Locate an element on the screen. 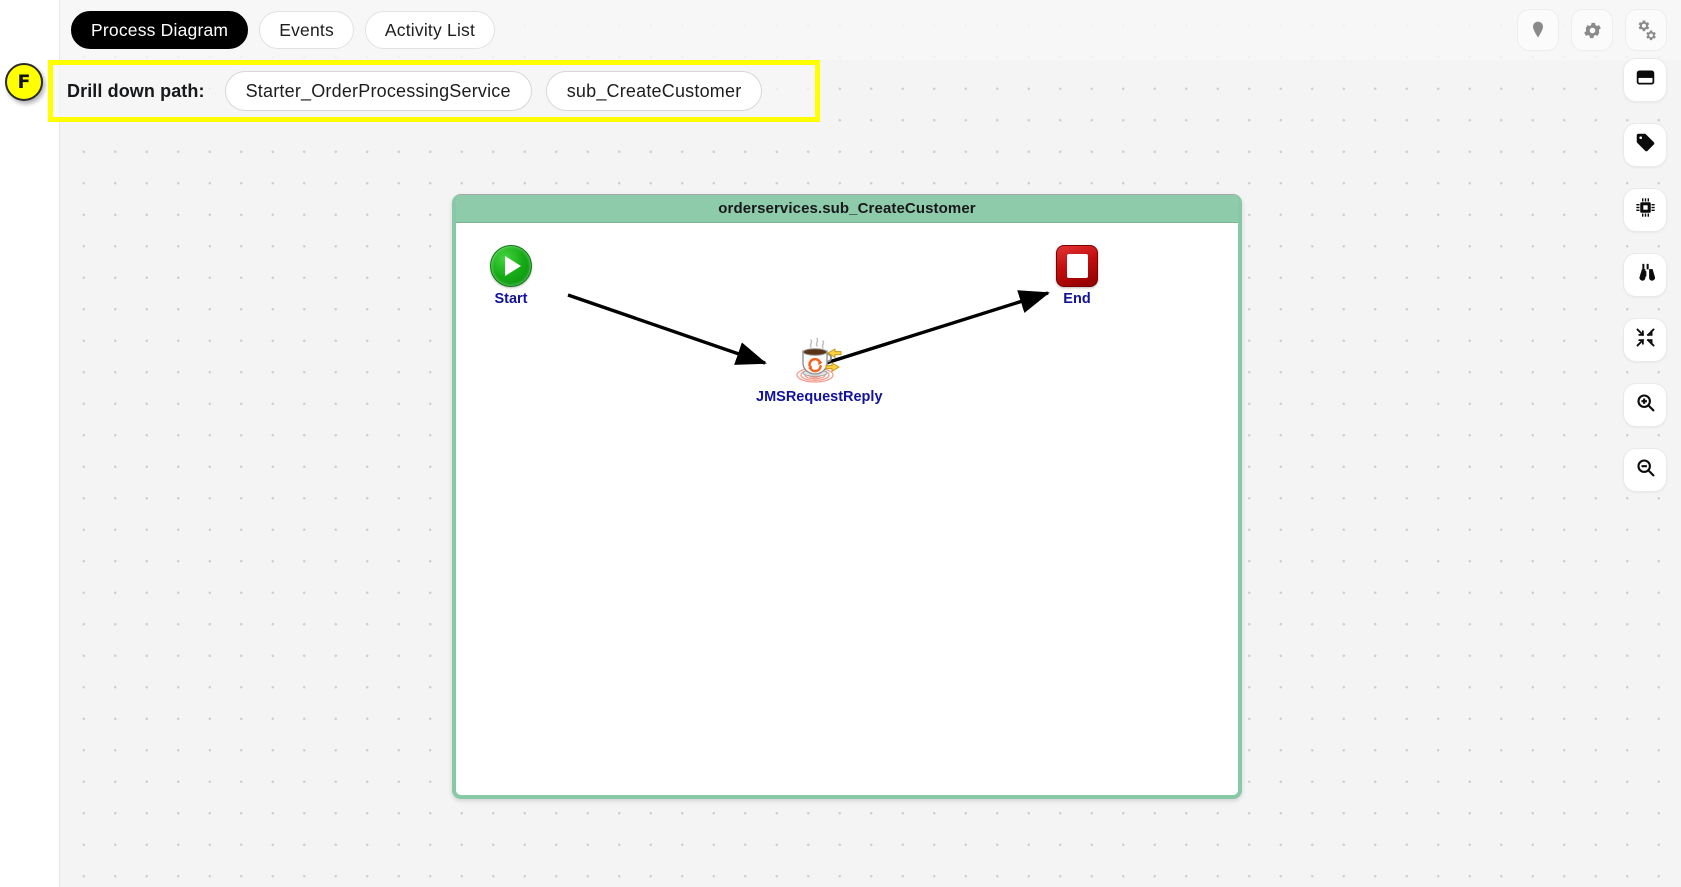 The width and height of the screenshot is (1681, 887). end-inner-square is located at coordinates (1077, 266).